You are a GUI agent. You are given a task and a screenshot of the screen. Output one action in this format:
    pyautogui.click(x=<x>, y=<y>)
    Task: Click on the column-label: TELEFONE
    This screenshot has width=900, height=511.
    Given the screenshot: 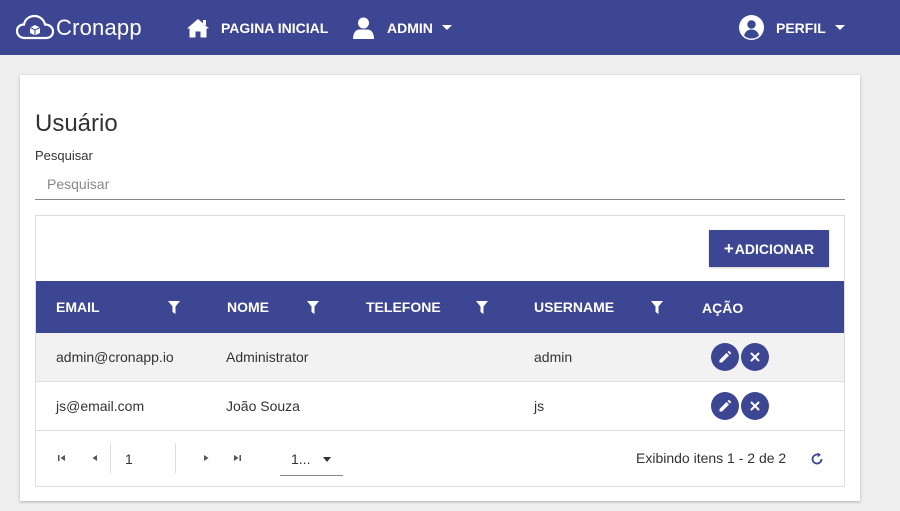 What is the action you would take?
    pyautogui.click(x=403, y=307)
    